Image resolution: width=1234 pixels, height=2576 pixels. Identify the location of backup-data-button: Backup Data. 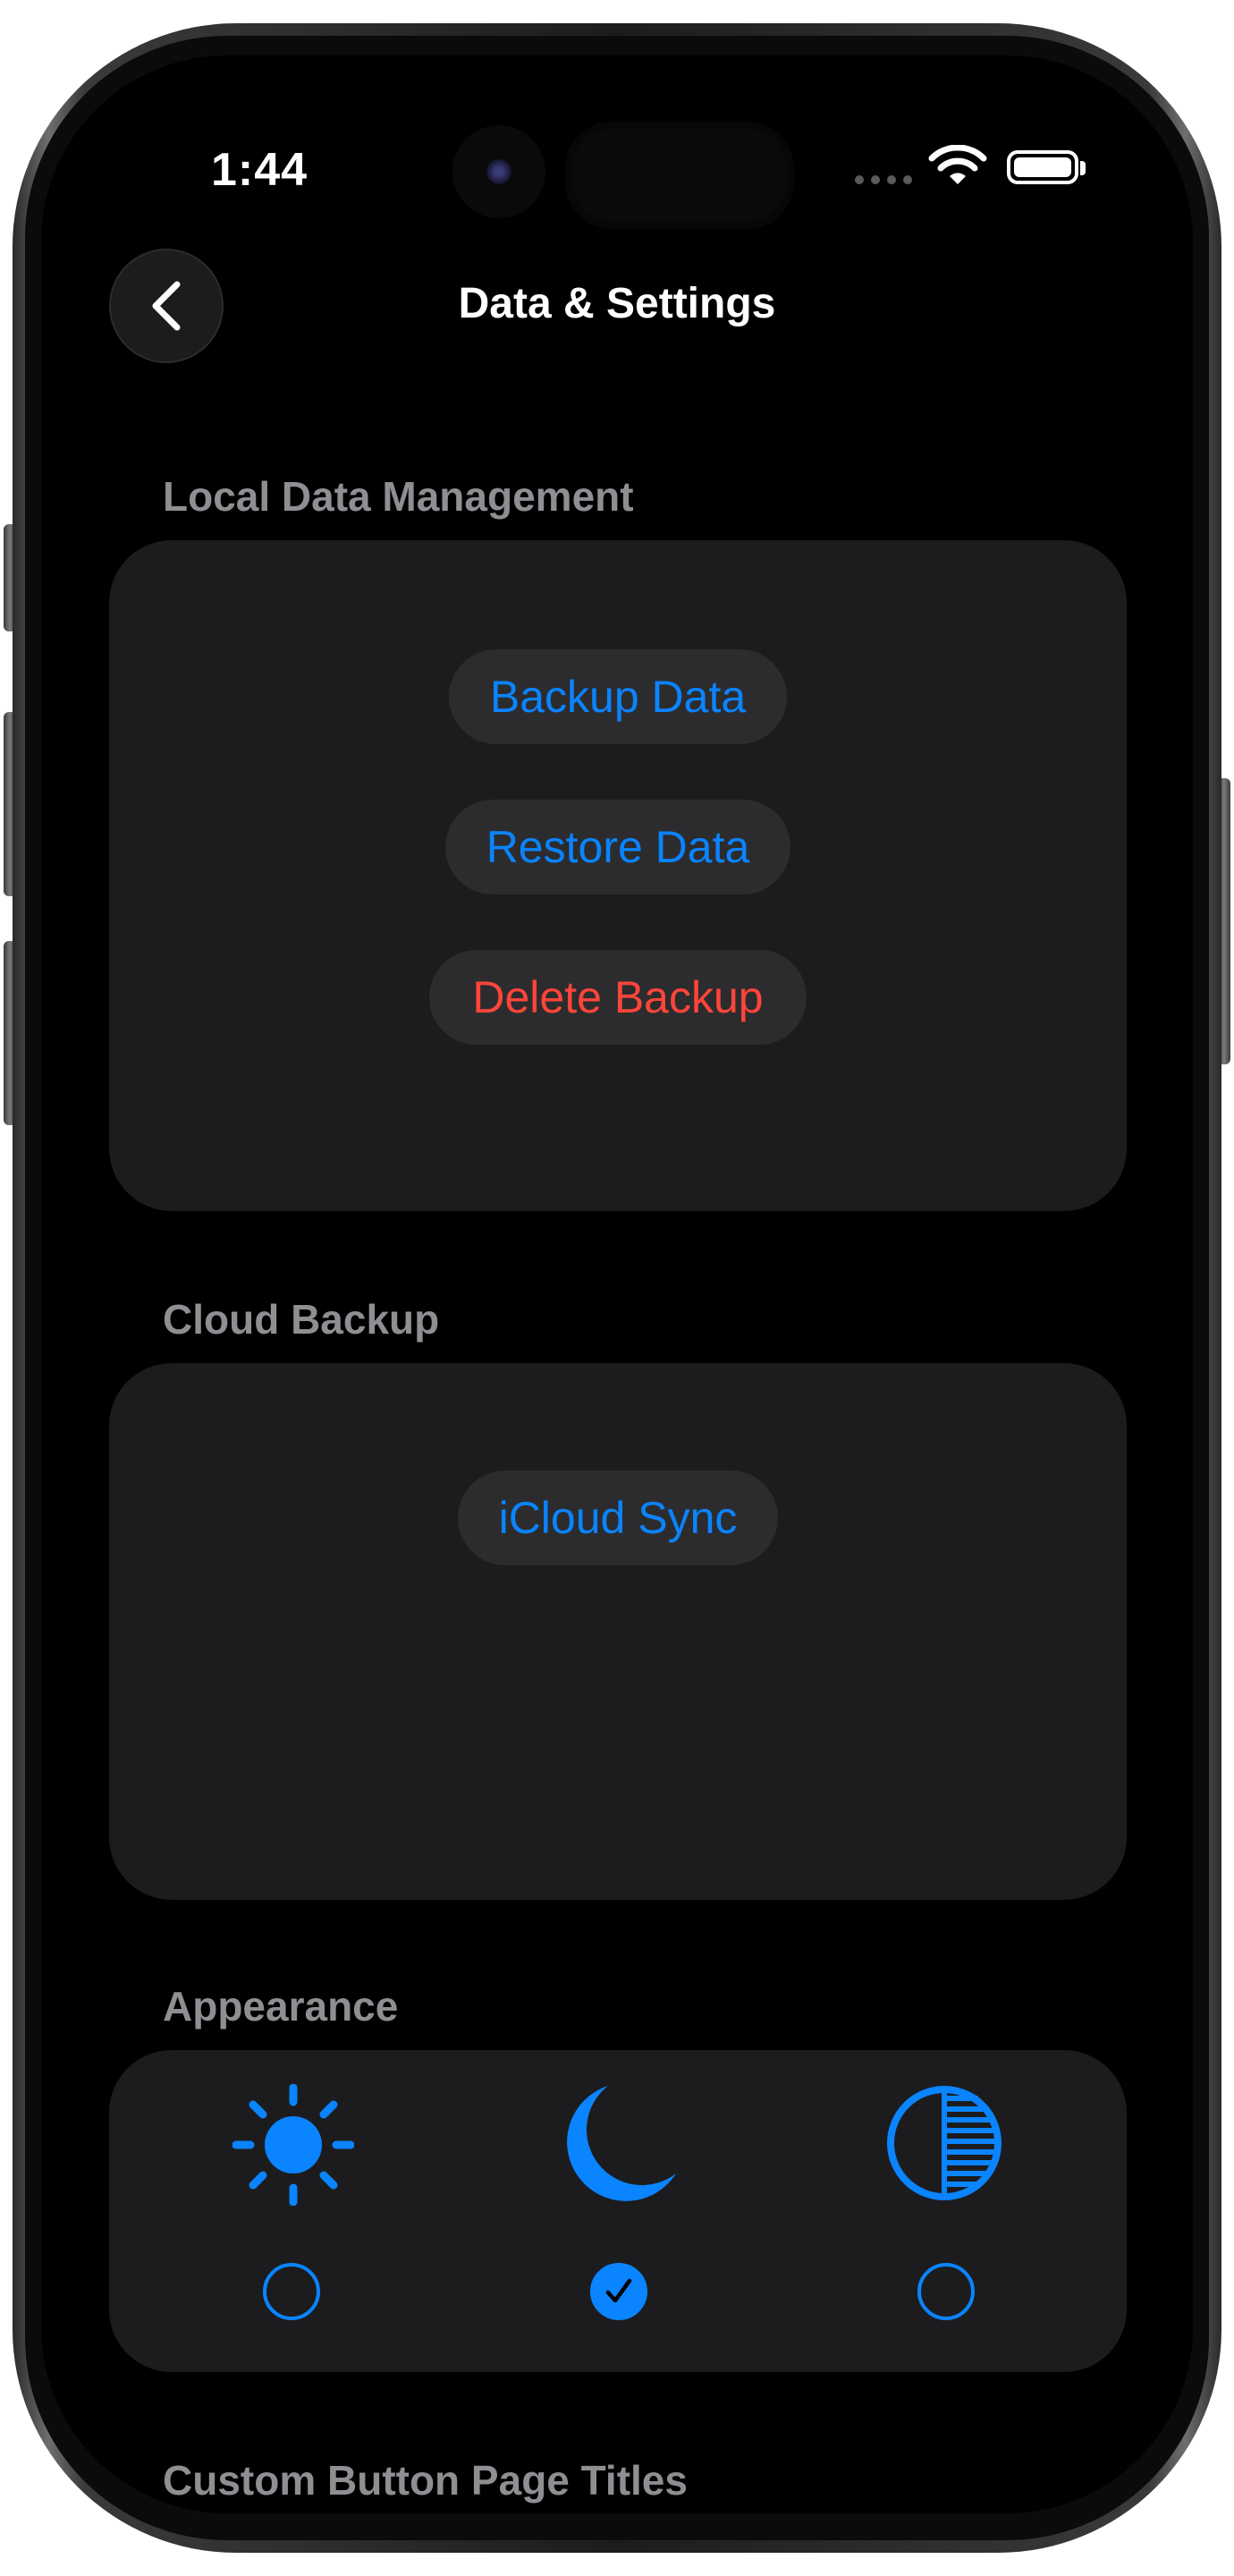
(618, 696).